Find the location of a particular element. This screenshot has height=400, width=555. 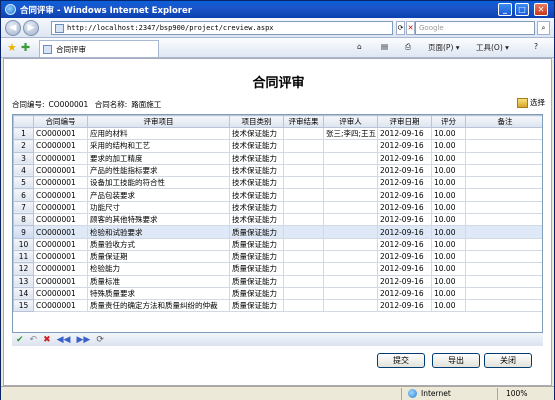

zoom-level: 100% is located at coordinates (516, 393).